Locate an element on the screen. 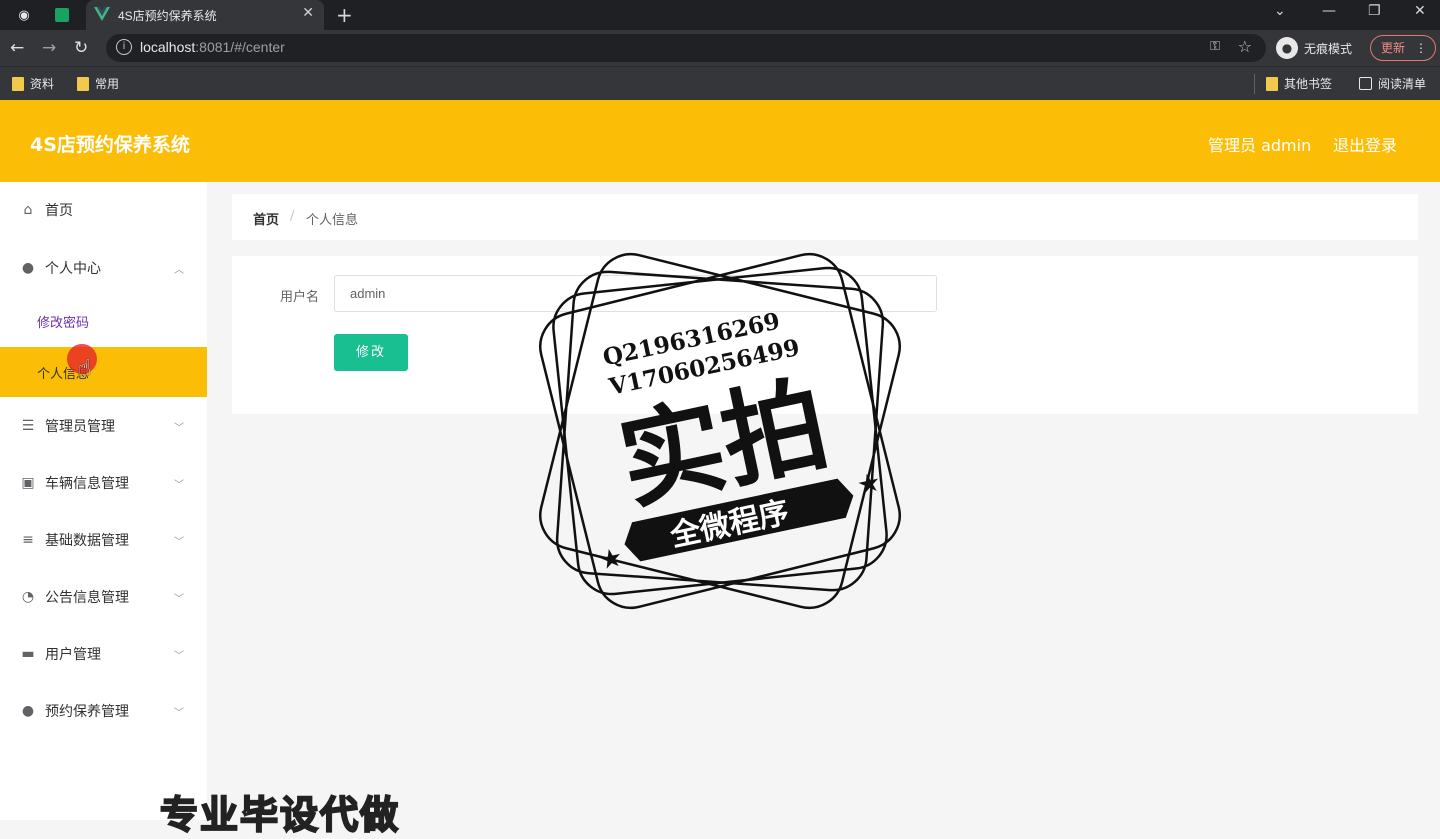  reading-list-icon is located at coordinates (1365, 83).